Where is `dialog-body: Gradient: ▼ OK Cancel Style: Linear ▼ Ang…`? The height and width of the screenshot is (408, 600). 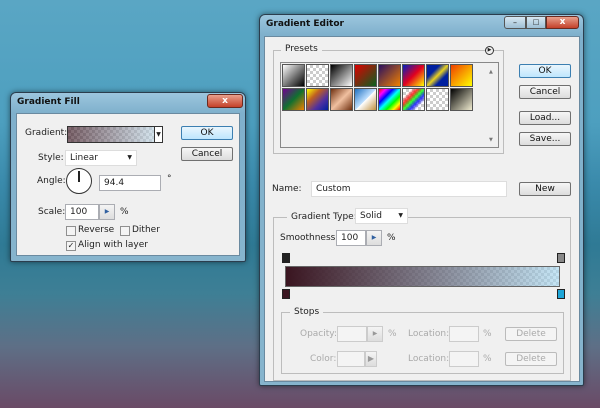
dialog-body: Gradient: ▼ OK Cancel Style: Linear ▼ Ang… is located at coordinates (128, 184).